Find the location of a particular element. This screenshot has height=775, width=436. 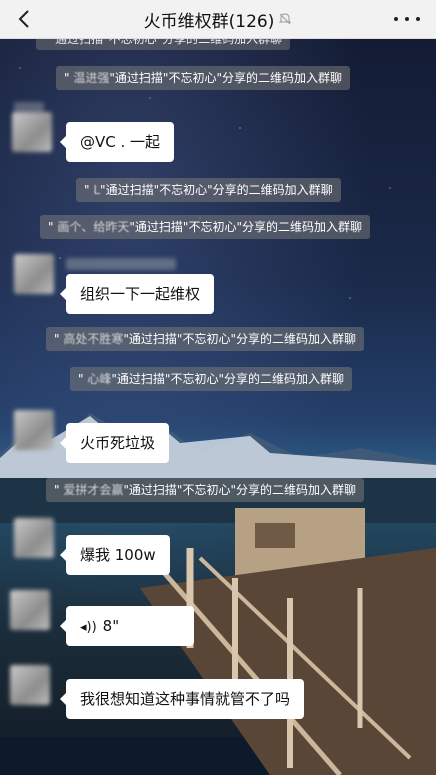

sender-nickname is located at coordinates (121, 264).